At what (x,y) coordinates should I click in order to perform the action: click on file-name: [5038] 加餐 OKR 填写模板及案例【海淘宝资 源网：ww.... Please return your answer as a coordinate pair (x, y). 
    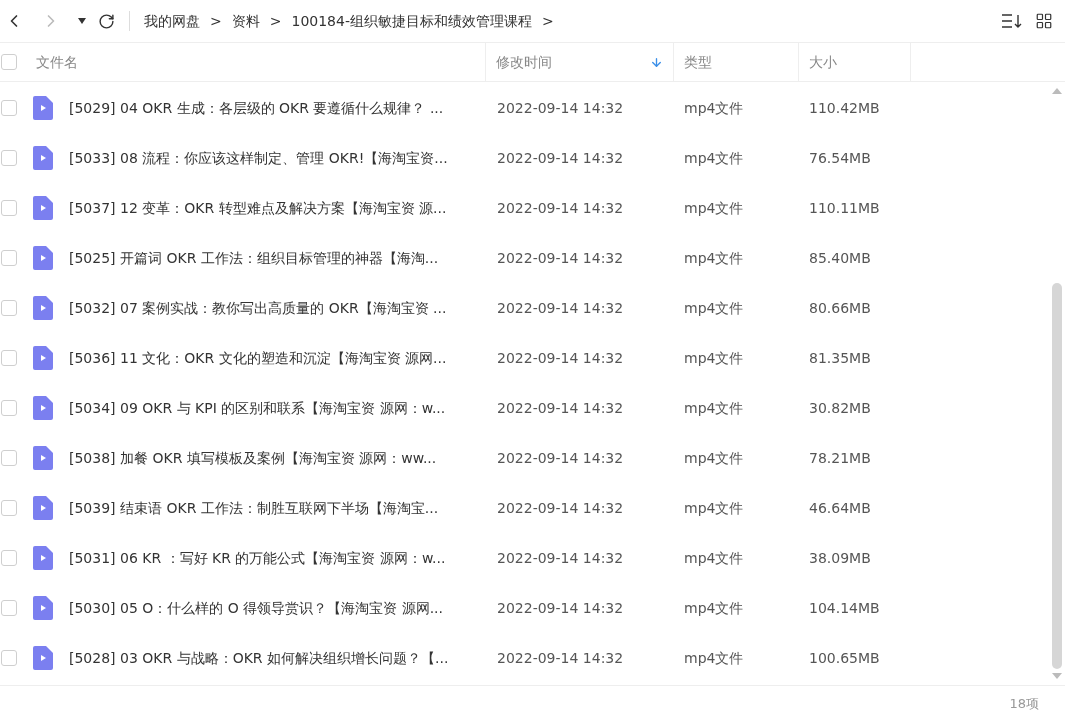
    Looking at the image, I should click on (277, 458).